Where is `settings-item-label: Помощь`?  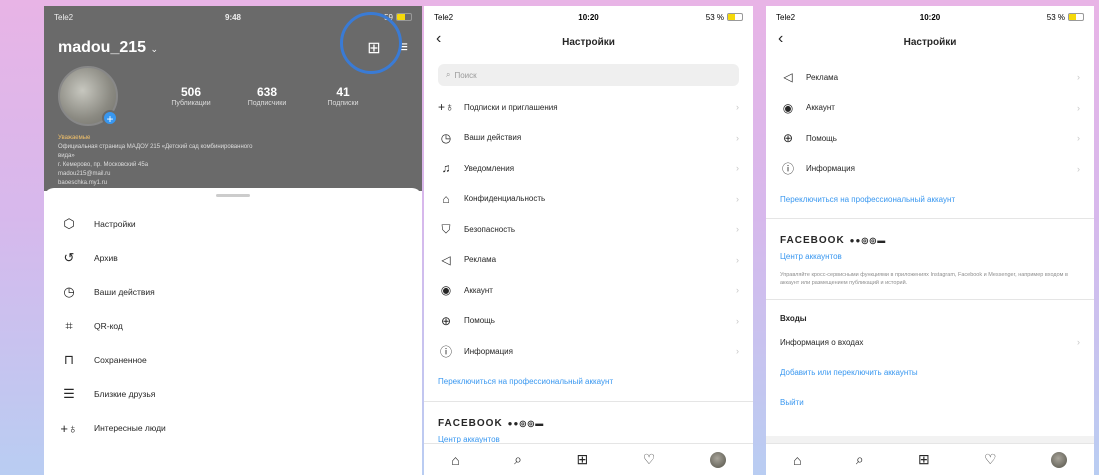 settings-item-label: Помощь is located at coordinates (479, 321).